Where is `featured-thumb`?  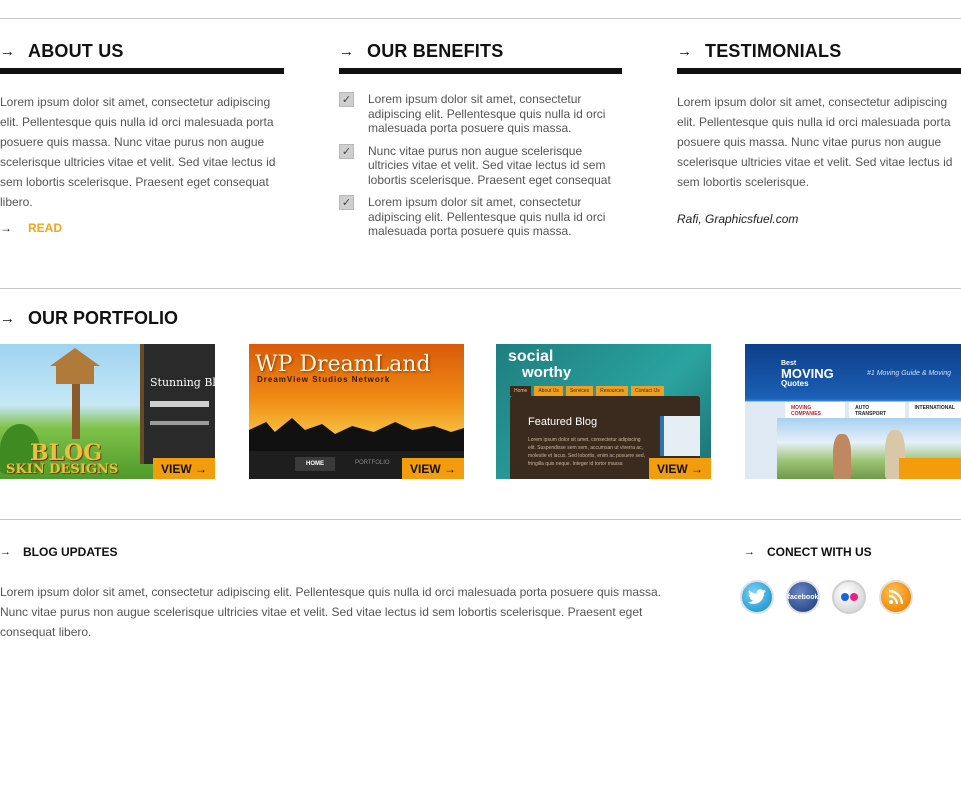
featured-thumb is located at coordinates (680, 436).